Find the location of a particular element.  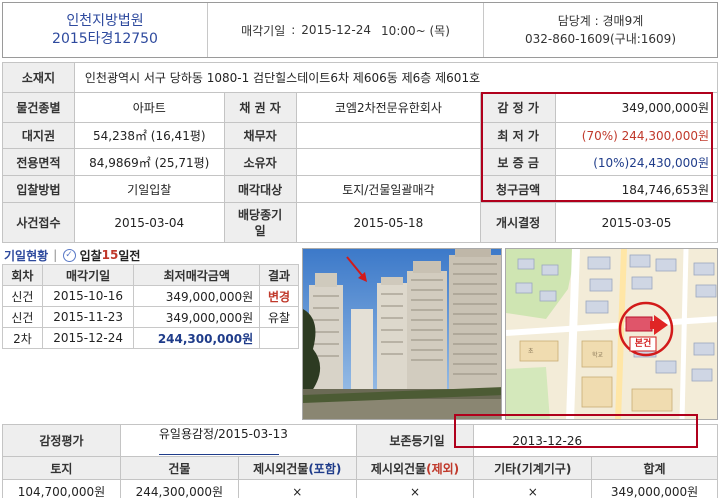

date-cell: 2015-10-16 is located at coordinates (88, 296).